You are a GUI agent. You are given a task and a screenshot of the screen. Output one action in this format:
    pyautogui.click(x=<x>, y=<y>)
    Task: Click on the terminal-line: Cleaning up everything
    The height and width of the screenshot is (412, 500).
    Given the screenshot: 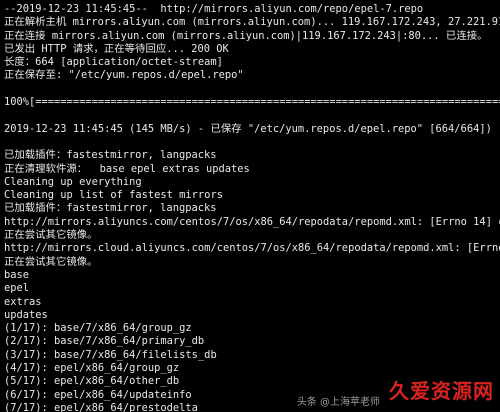 What is the action you would take?
    pyautogui.click(x=73, y=181)
    